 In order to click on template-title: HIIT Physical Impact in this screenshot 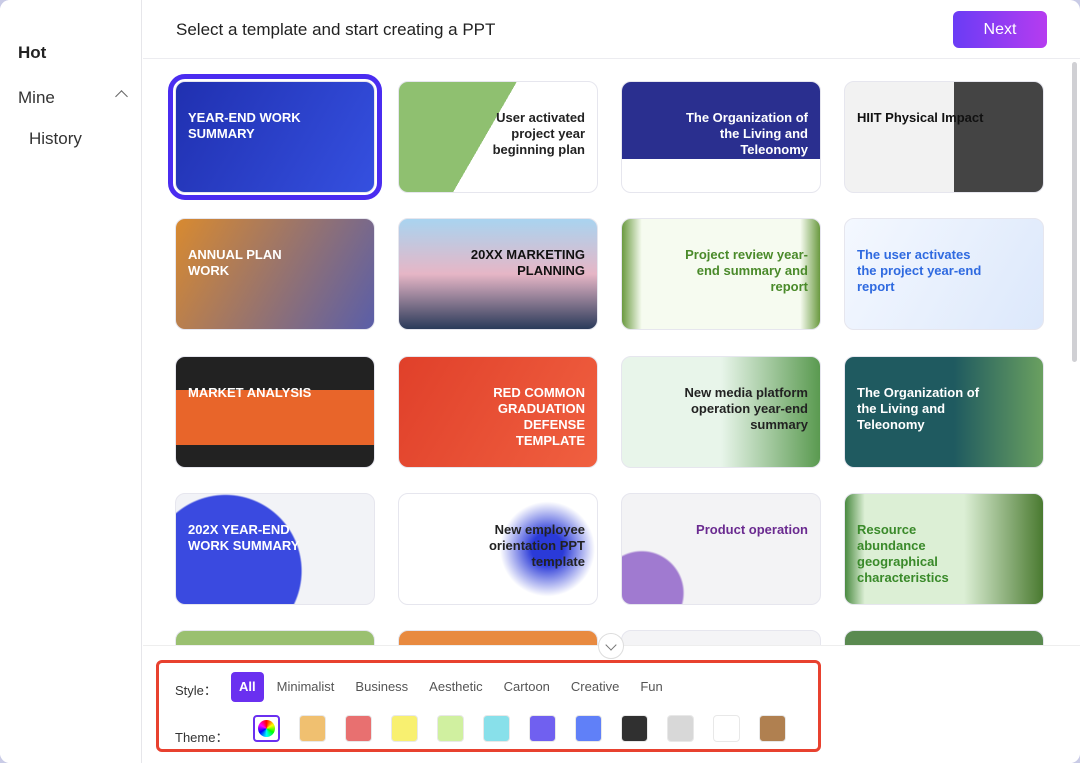, I will do `click(920, 117)`.